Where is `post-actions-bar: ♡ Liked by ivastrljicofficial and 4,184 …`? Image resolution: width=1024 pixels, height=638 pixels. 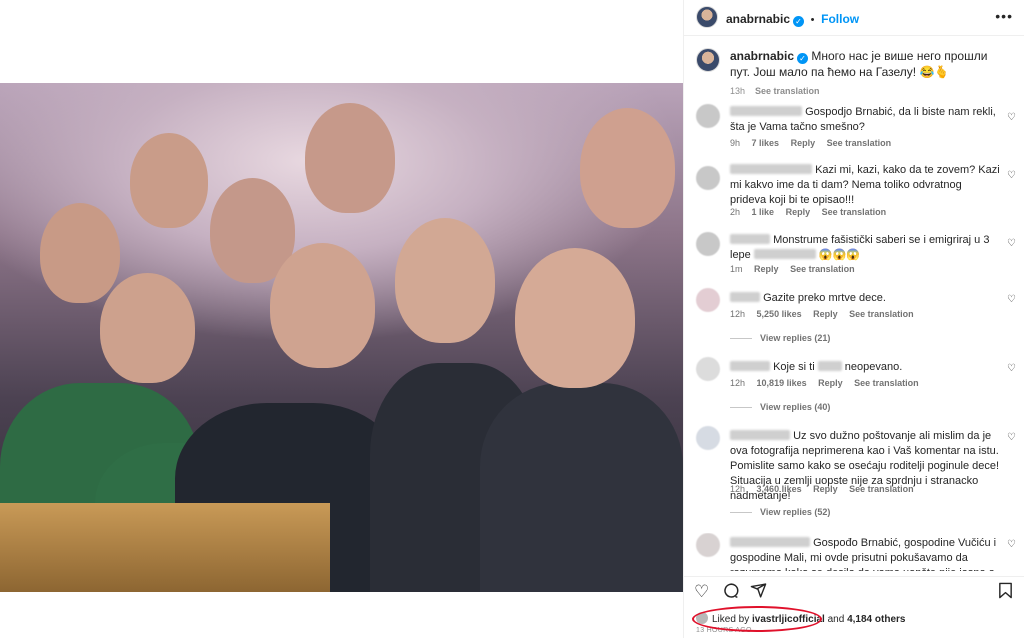 post-actions-bar: ♡ Liked by ivastrljicofficial and 4,184 … is located at coordinates (854, 607).